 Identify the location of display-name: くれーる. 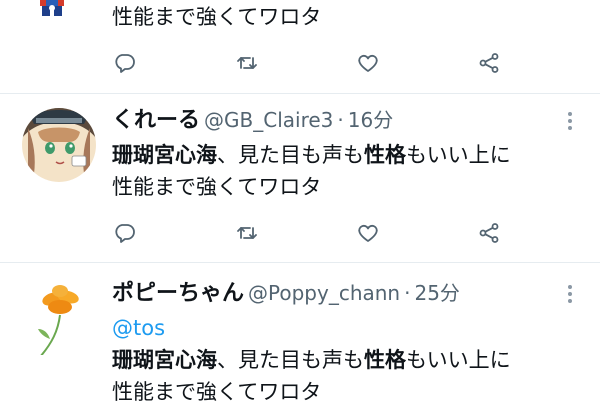
(156, 120).